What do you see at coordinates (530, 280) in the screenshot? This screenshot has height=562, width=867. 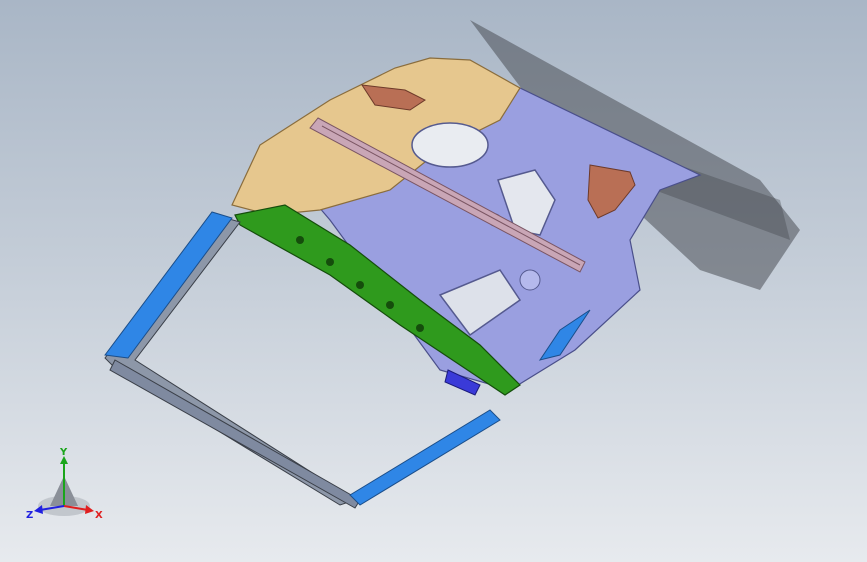 I see `roof-boss` at bounding box center [530, 280].